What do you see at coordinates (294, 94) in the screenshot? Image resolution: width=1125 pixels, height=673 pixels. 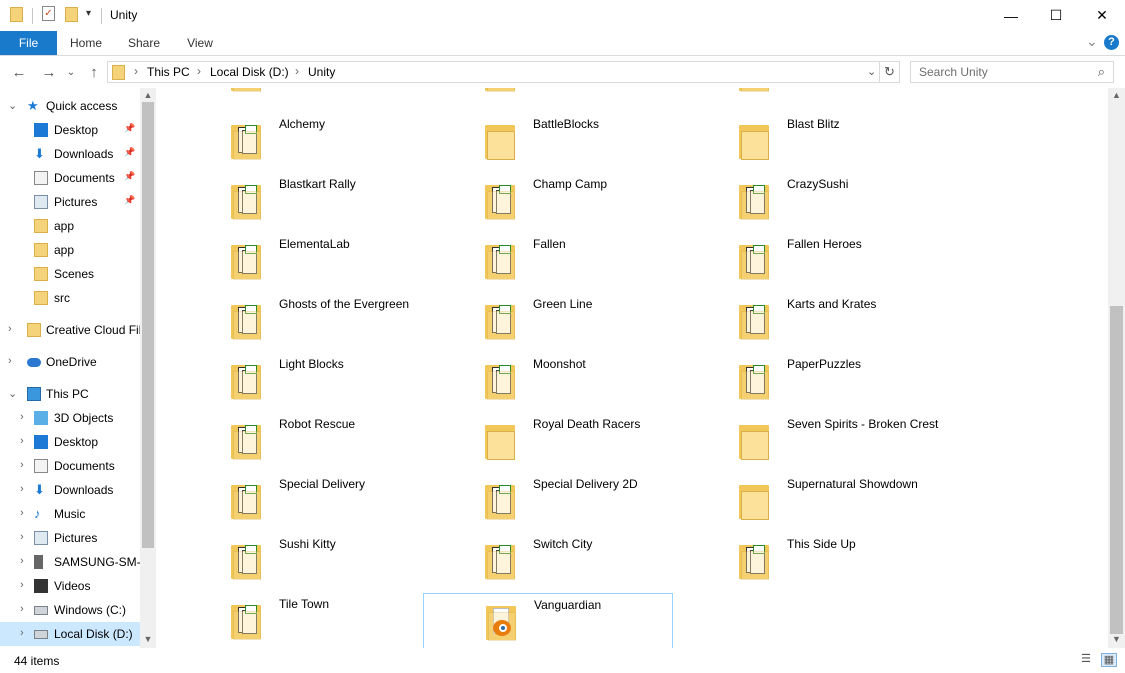 I see `folder-item: Prep` at bounding box center [294, 94].